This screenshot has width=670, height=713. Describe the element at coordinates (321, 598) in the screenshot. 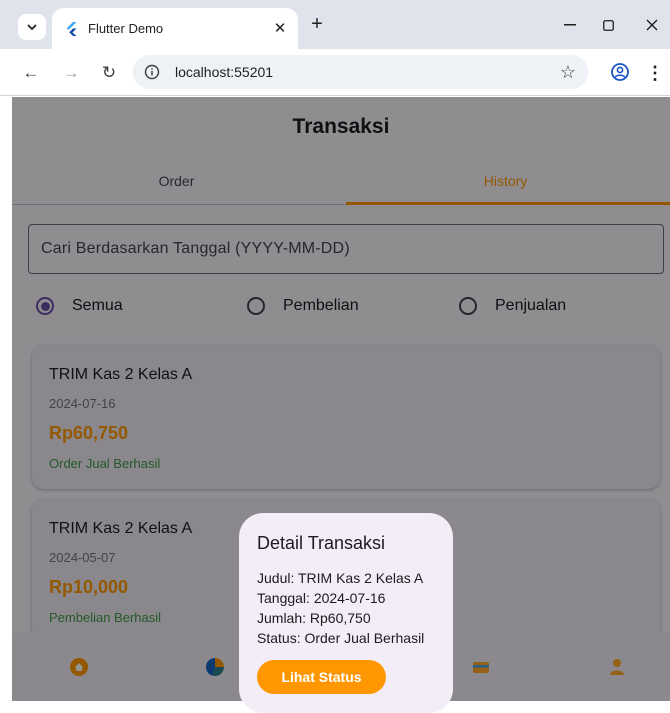

I see `dialog-tanggal: Tanggal: 2024-07-16` at that location.